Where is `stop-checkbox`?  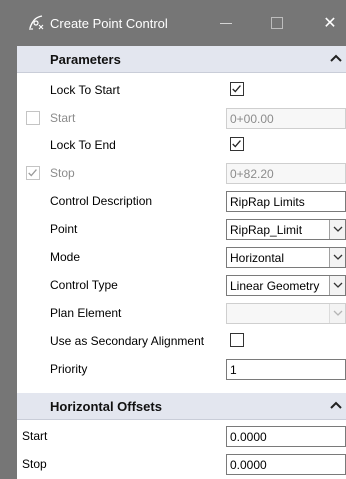 stop-checkbox is located at coordinates (33, 173).